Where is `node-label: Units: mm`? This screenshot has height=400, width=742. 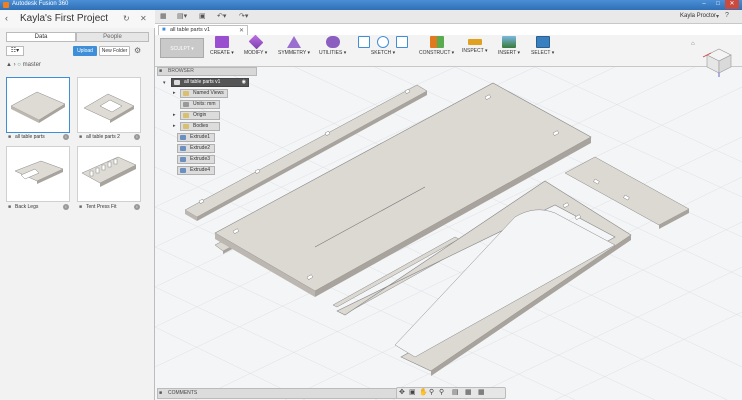 node-label: Units: mm is located at coordinates (204, 104).